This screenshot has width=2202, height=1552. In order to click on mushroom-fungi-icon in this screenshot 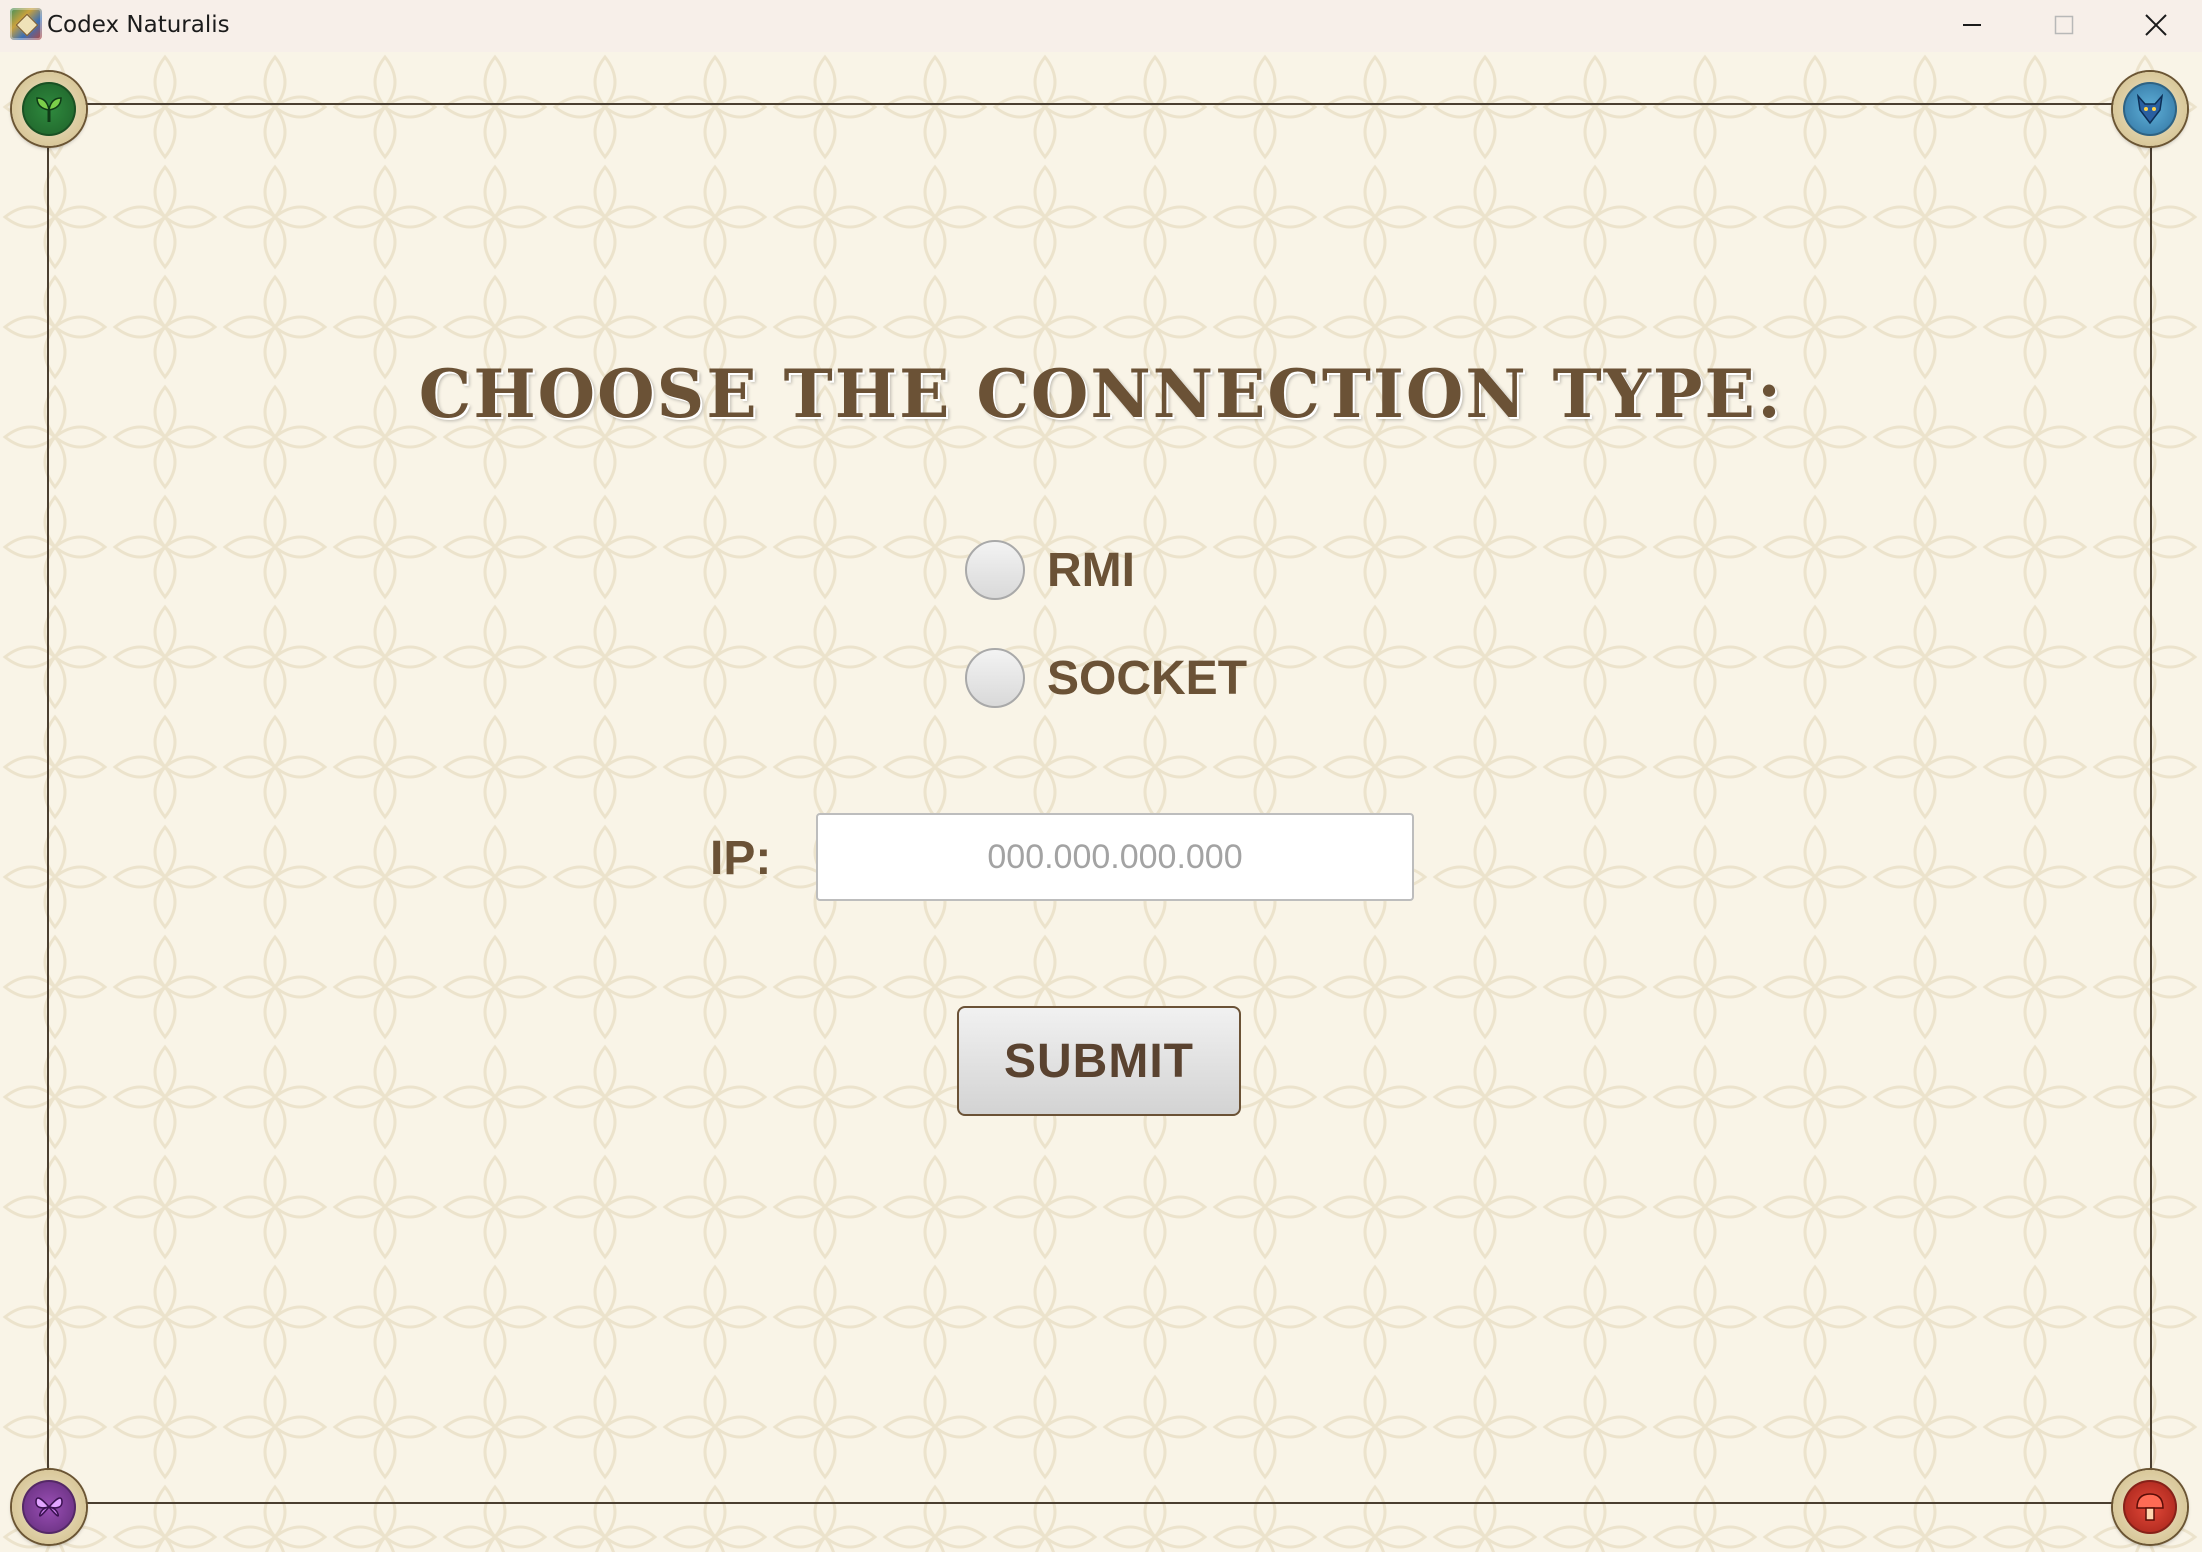, I will do `click(2150, 1507)`.